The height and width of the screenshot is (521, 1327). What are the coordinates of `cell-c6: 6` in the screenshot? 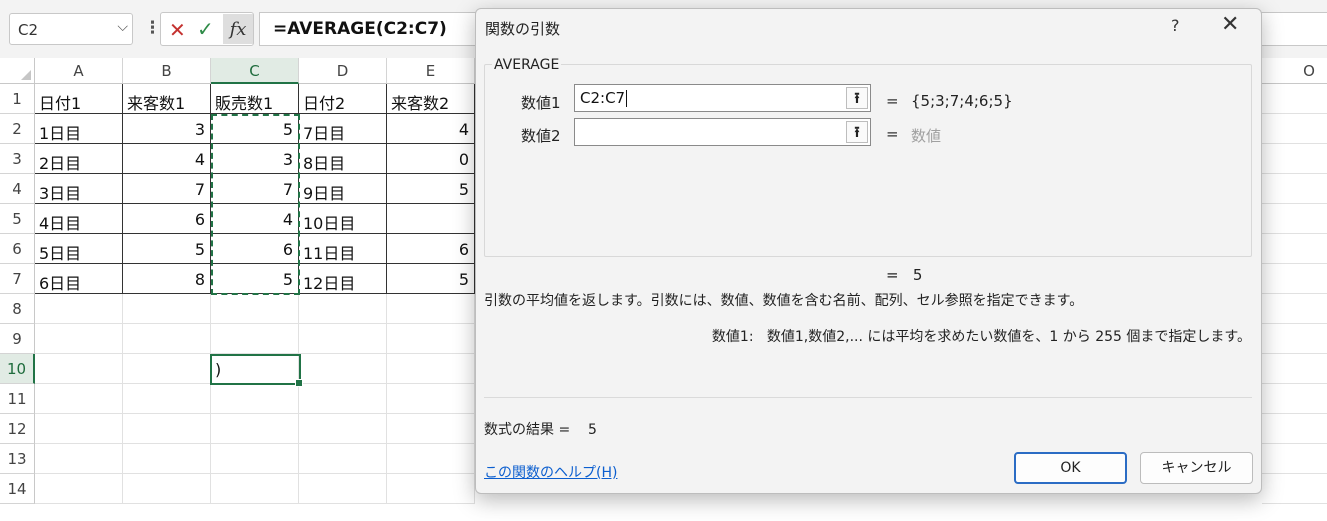 It's located at (255, 249).